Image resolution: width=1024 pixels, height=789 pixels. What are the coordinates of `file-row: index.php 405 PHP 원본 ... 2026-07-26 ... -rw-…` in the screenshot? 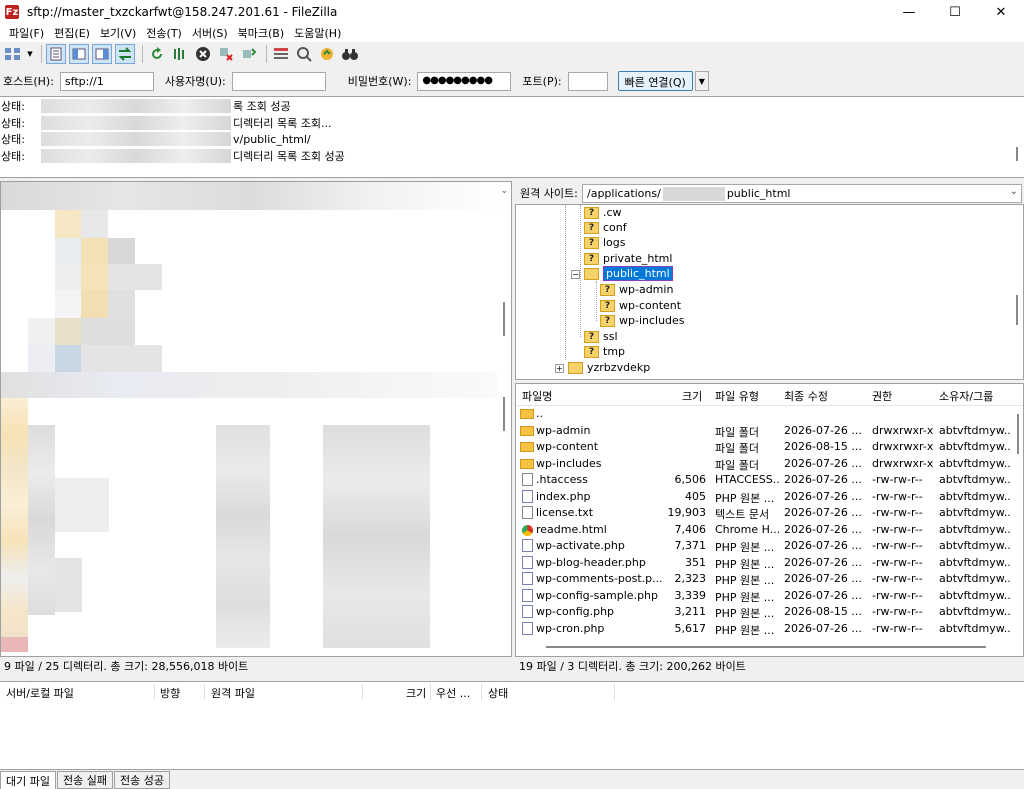 It's located at (763, 497).